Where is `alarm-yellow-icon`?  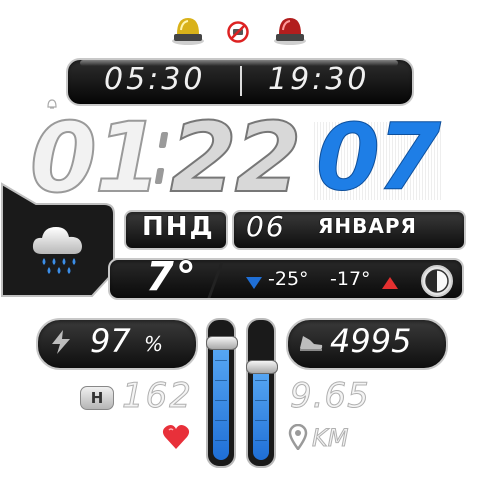 alarm-yellow-icon is located at coordinates (188, 29).